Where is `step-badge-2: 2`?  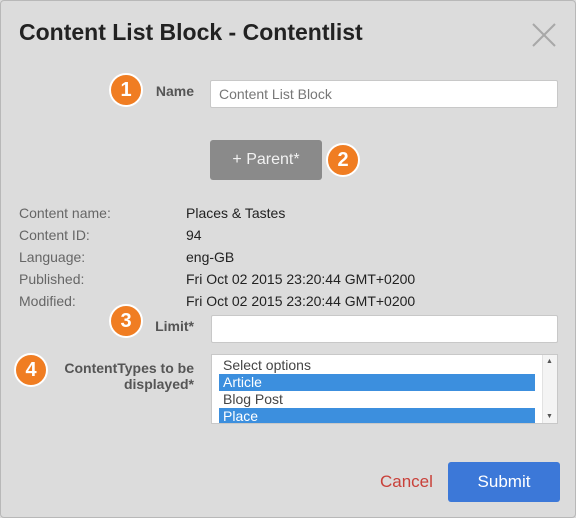 step-badge-2: 2 is located at coordinates (343, 160).